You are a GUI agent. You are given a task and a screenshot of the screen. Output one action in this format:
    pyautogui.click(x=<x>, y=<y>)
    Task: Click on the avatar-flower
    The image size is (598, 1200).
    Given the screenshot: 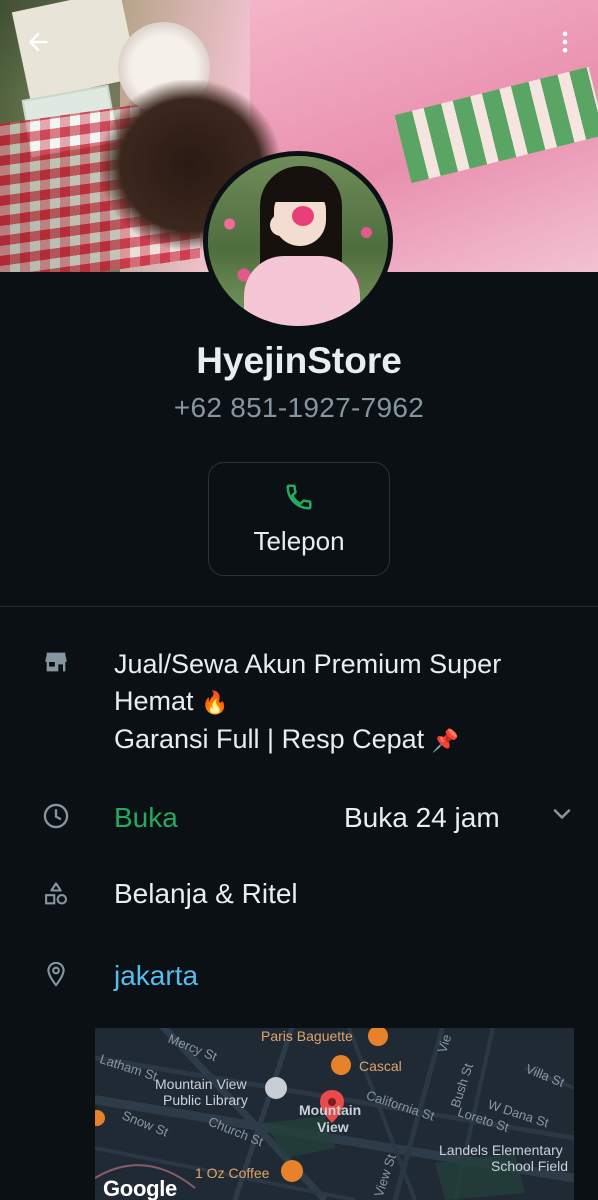 What is the action you would take?
    pyautogui.click(x=303, y=216)
    